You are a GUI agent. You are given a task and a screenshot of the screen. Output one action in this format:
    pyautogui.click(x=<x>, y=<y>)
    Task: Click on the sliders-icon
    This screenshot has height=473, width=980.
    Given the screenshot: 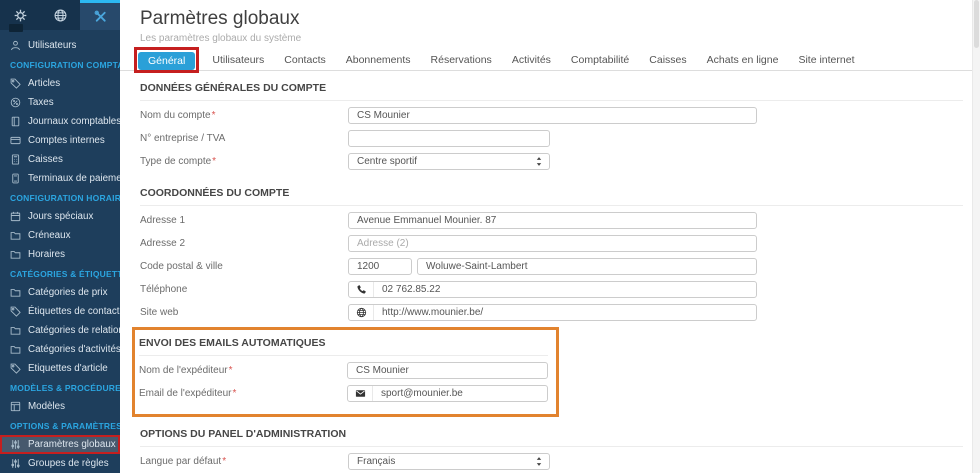 What is the action you would take?
    pyautogui.click(x=15, y=463)
    